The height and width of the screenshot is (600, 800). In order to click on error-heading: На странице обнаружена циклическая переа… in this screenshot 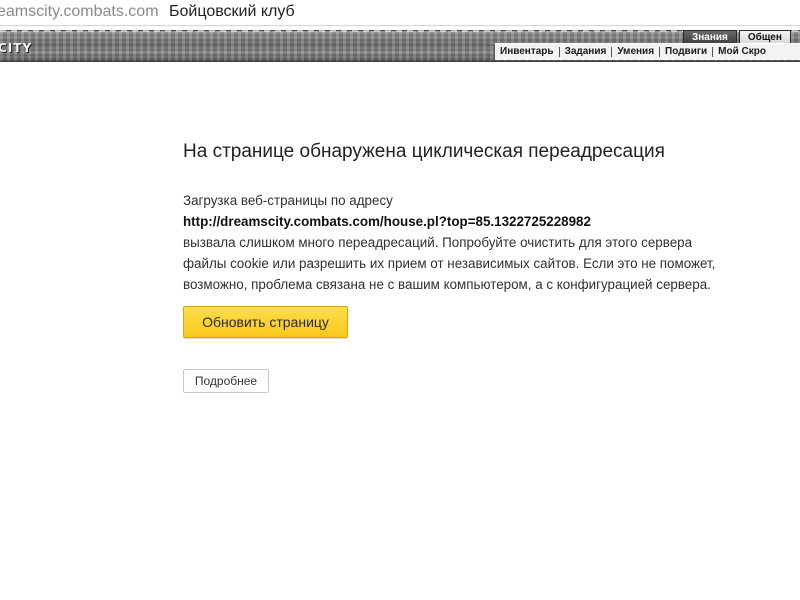, I will do `click(424, 151)`.